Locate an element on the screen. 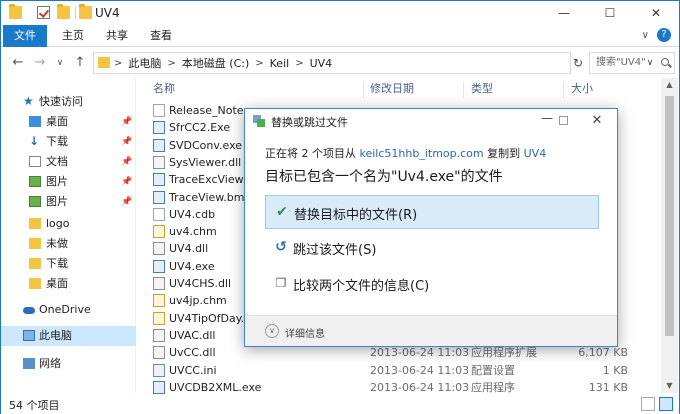 This screenshot has width=680, height=414. file-name: UV4.cdb is located at coordinates (192, 214).